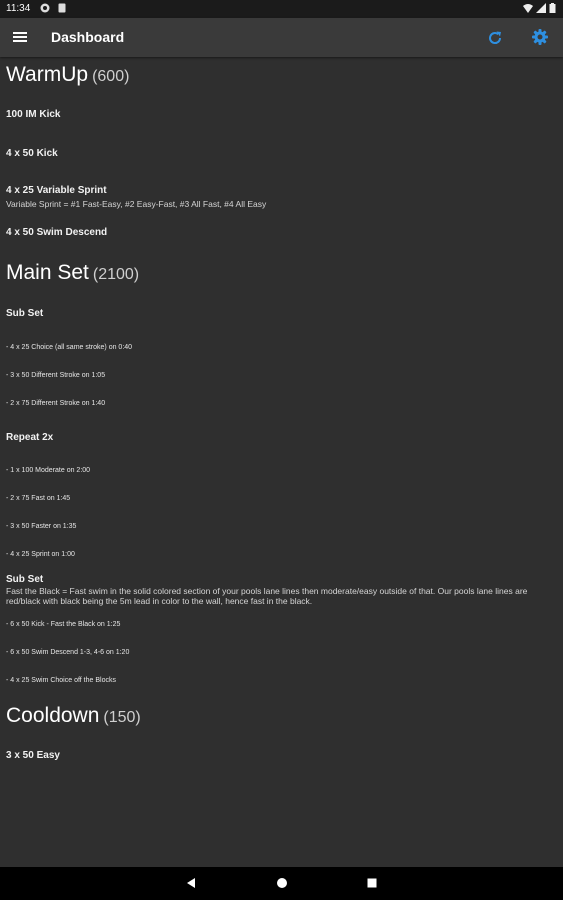 Image resolution: width=563 pixels, height=900 pixels. Describe the element at coordinates (45, 8) in the screenshot. I see `notification-circle-icon` at that location.